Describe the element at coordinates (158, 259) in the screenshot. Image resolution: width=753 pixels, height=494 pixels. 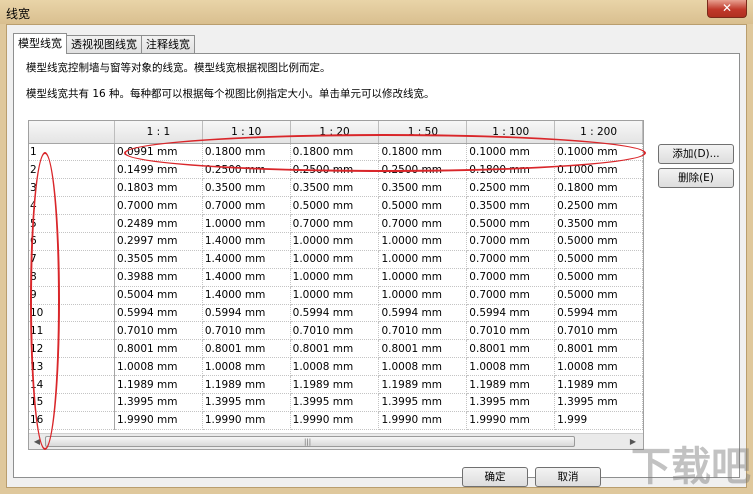
I see `lineweight-cell: 0.3505 mm` at that location.